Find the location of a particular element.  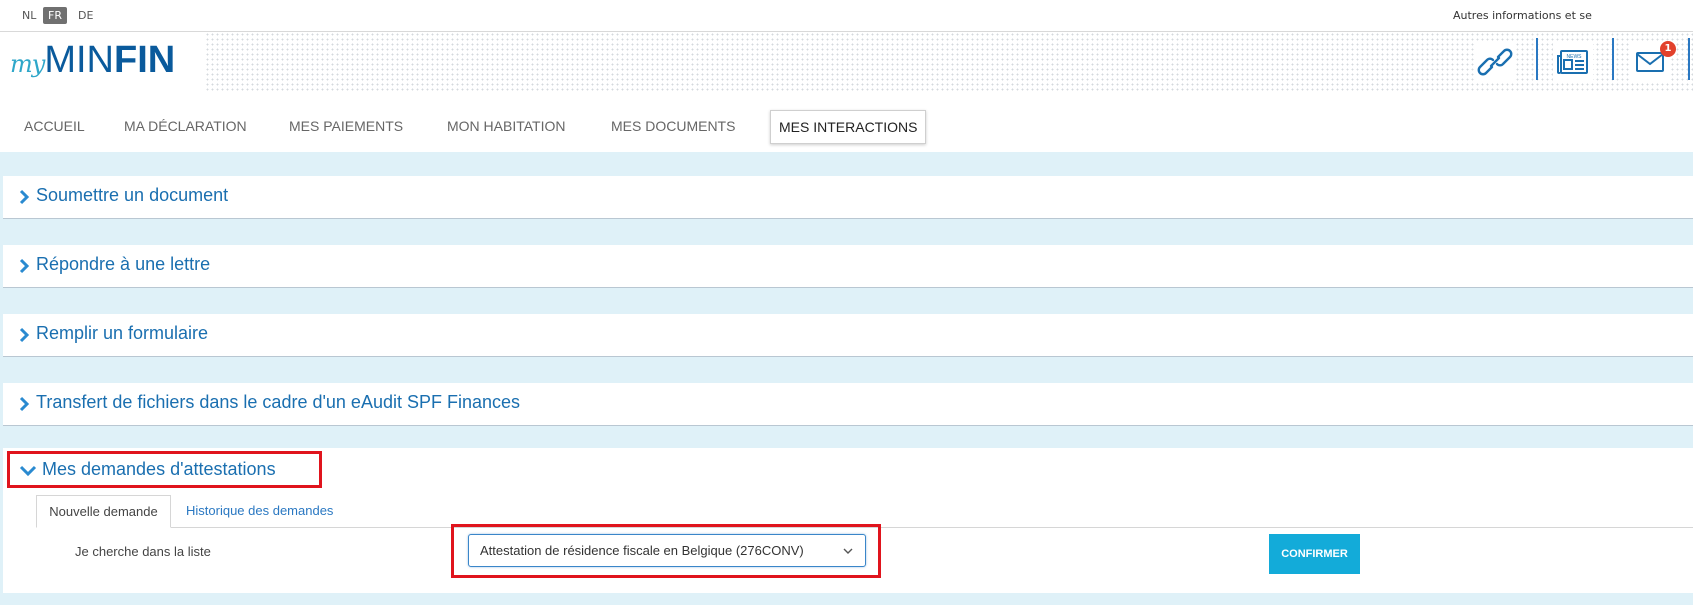

panel-repondre-lettre: Répondre à une lettre is located at coordinates (848, 266).